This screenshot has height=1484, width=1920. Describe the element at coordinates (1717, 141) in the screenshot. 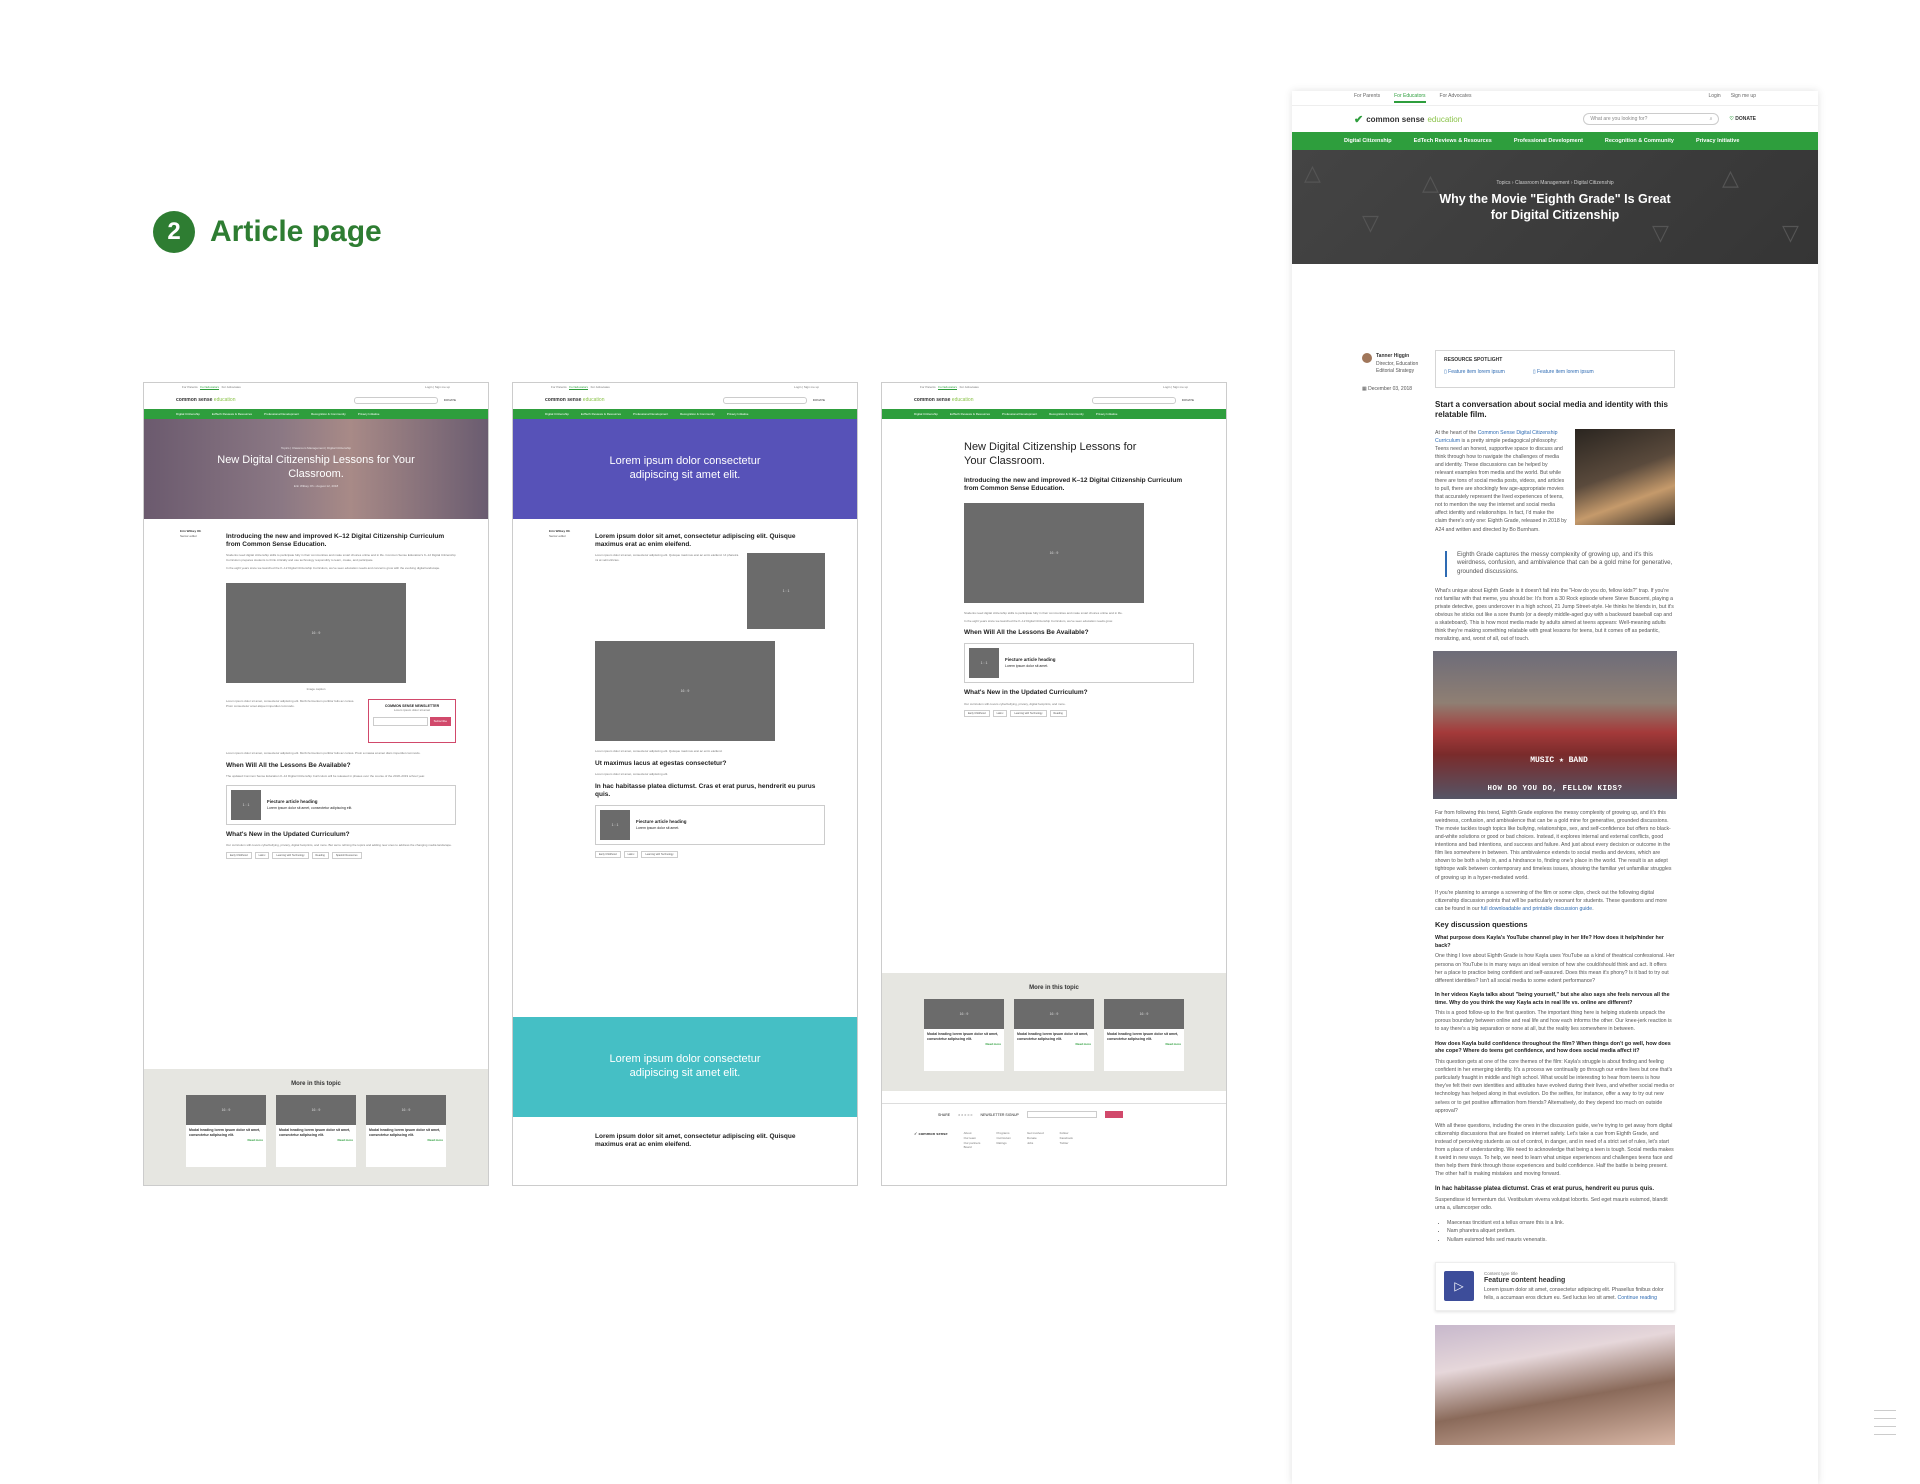

I see `nav-privacy: Privacy Initiative` at that location.